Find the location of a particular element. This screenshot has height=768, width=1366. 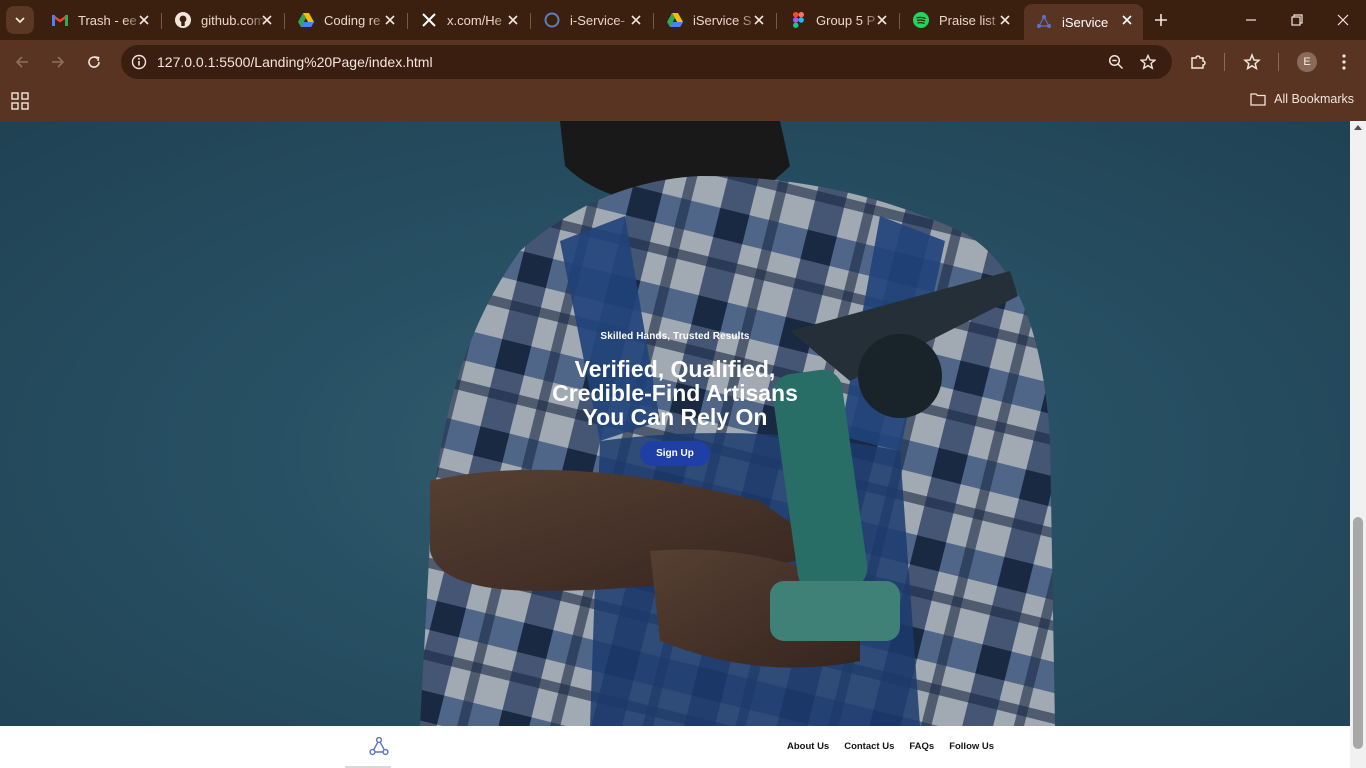

tab-gmail: Trash - ee is located at coordinates (101, 20).